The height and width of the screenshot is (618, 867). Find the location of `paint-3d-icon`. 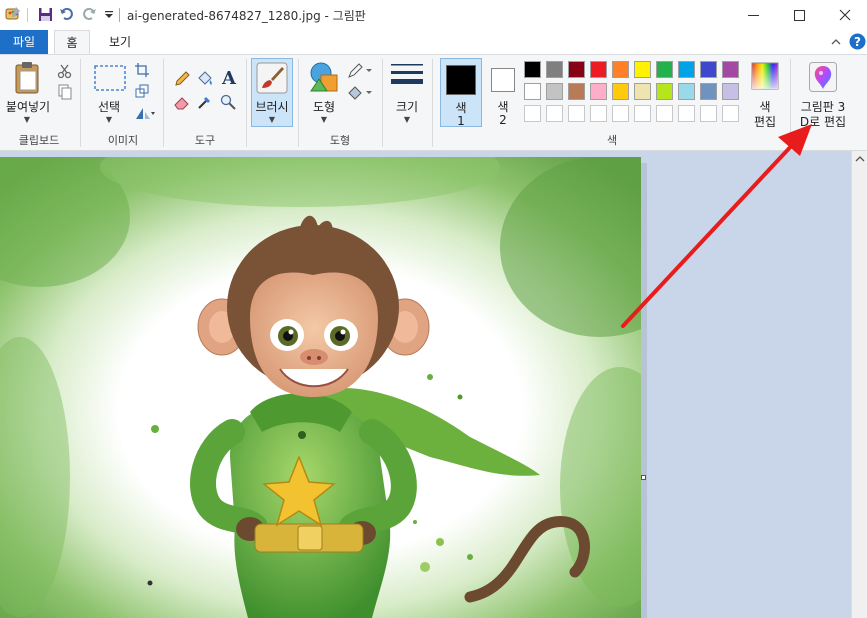

paint-3d-icon is located at coordinates (823, 77).